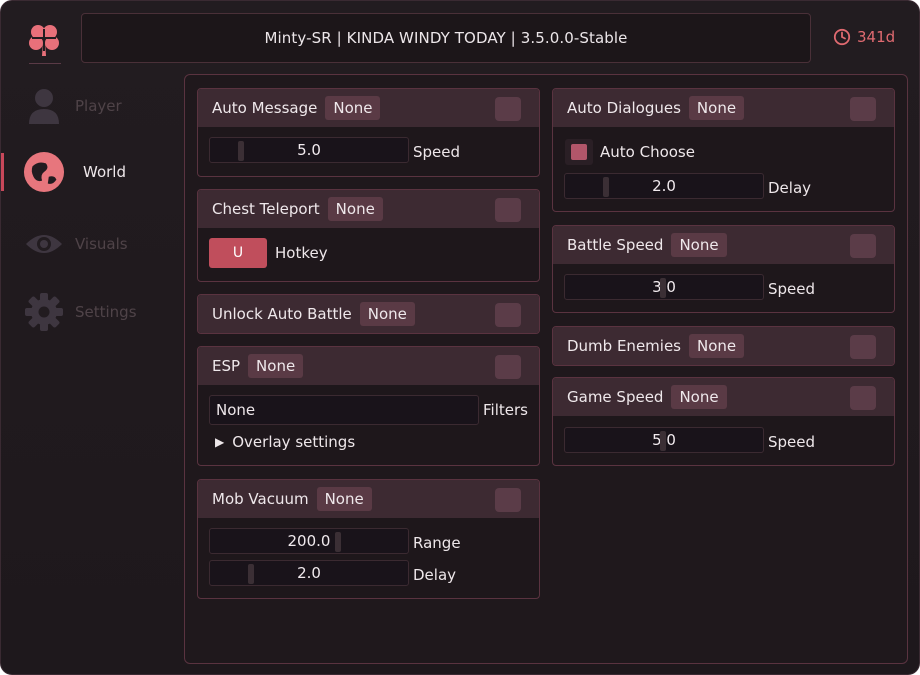 The height and width of the screenshot is (675, 920). Describe the element at coordinates (98, 106) in the screenshot. I see `sidebar-item-label: Player` at that location.